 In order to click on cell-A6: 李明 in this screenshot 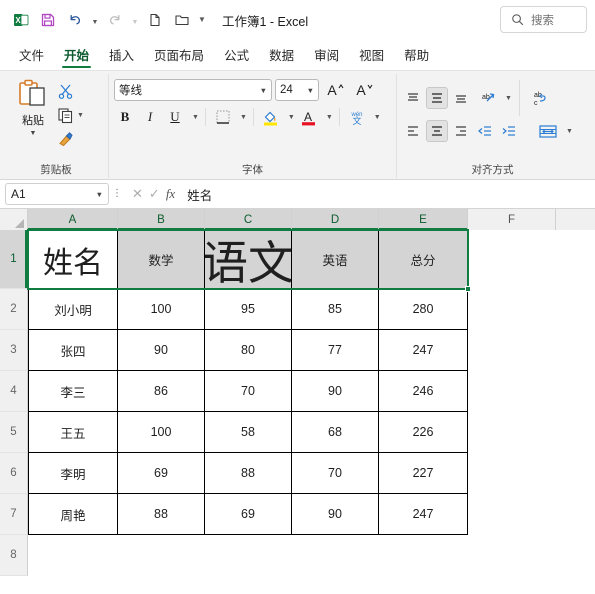, I will do `click(73, 473)`.